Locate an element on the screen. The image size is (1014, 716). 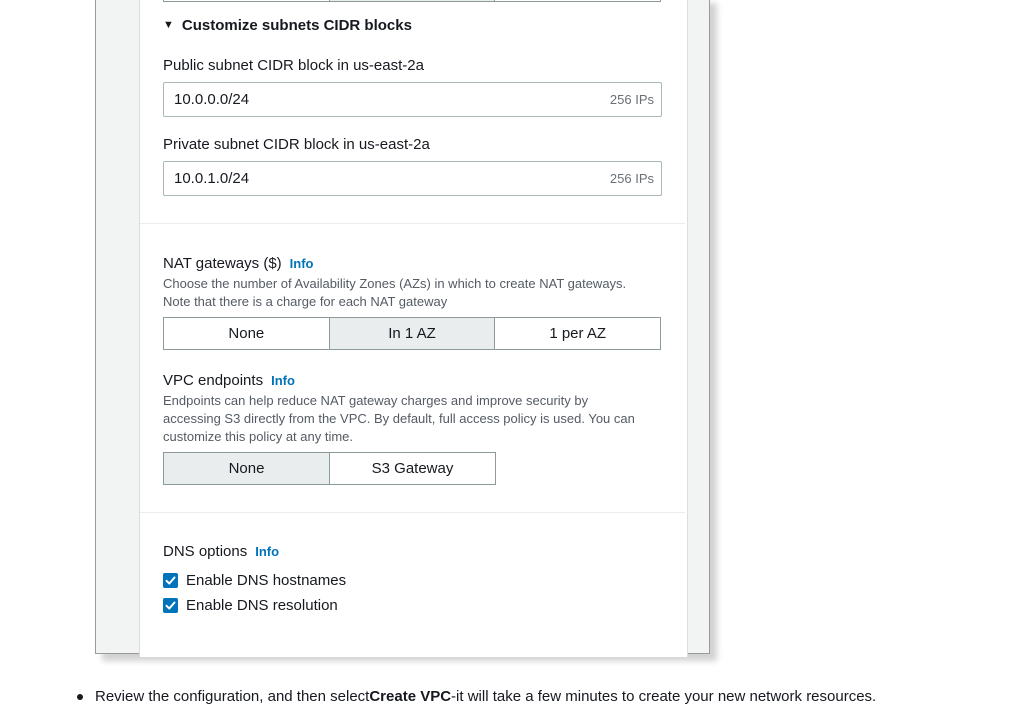
enable-dns-hostnames-label: Enable DNS hostnames is located at coordinates (266, 580).